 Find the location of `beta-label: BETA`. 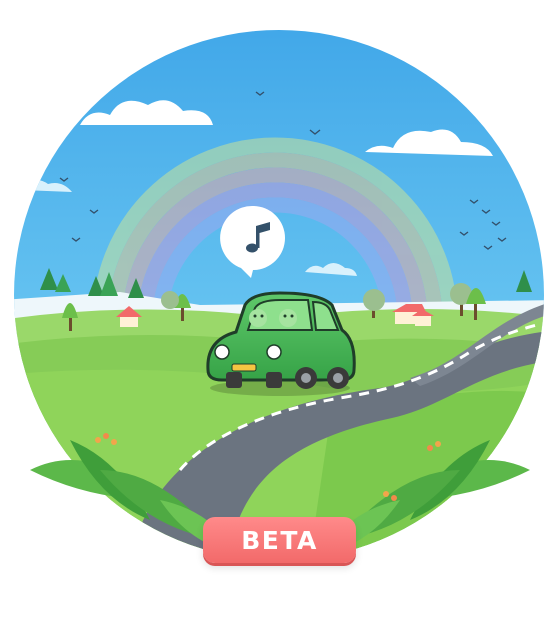

beta-label: BETA is located at coordinates (279, 540).